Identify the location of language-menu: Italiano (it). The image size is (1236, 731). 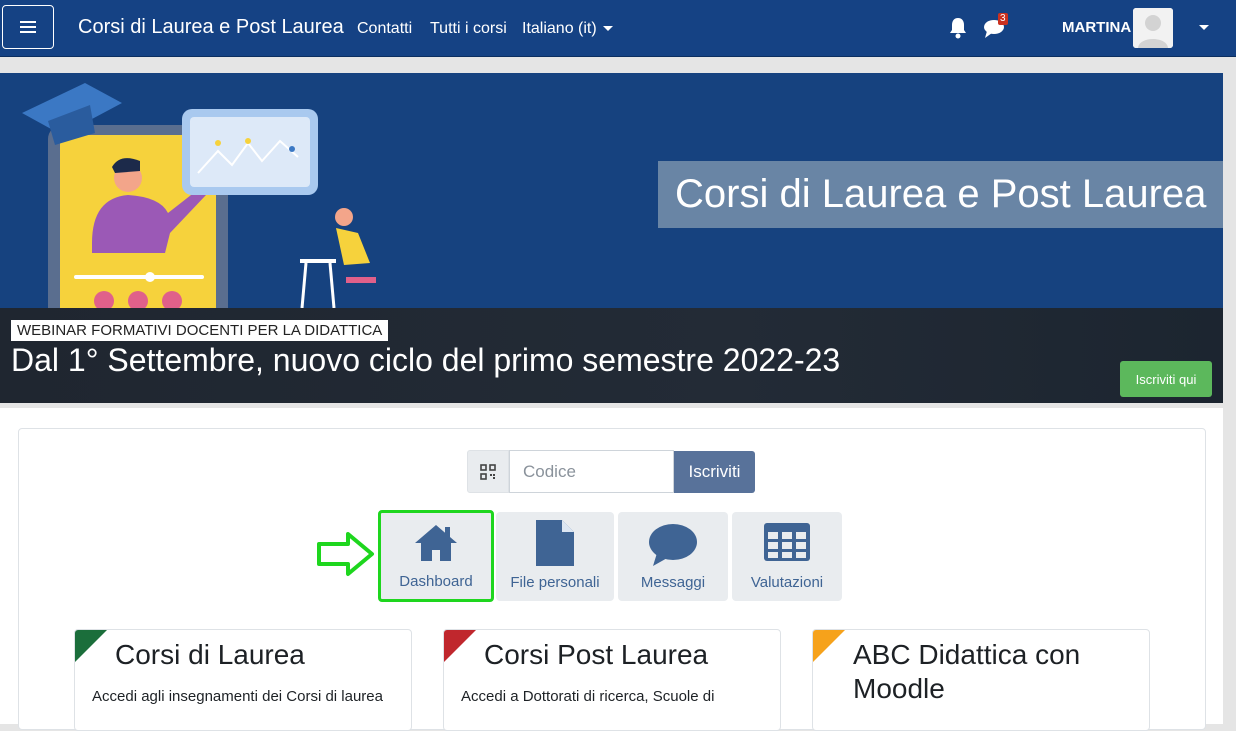
(567, 29).